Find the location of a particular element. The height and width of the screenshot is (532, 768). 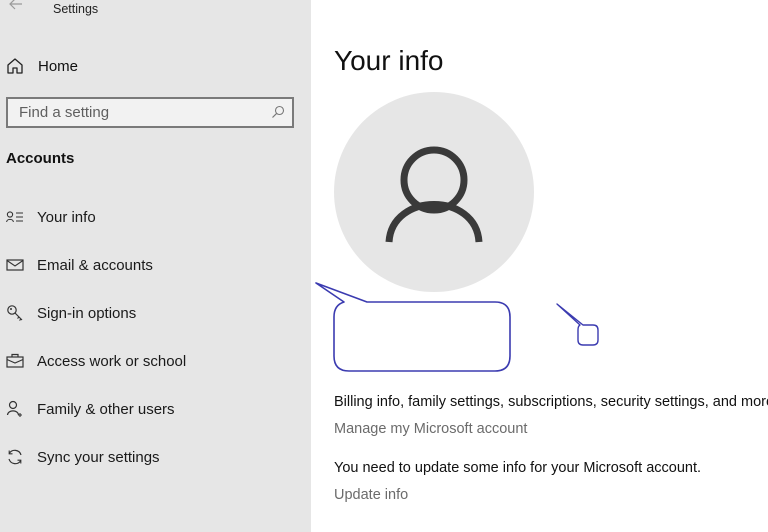

person-icon is located at coordinates (434, 194).